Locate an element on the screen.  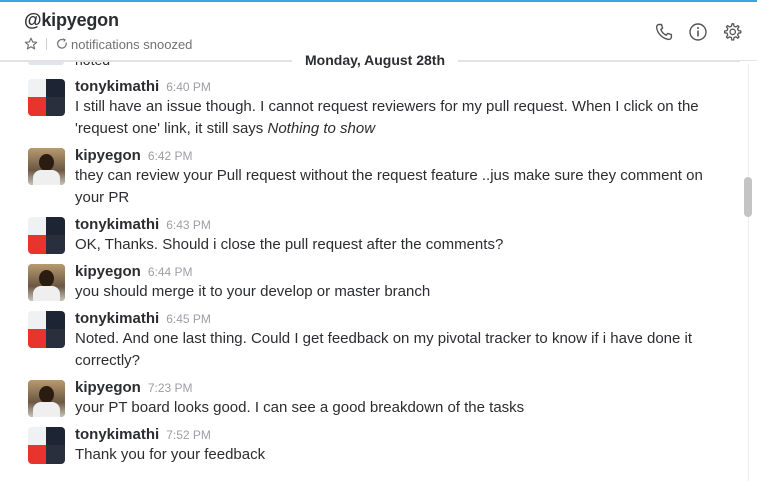
day-divider: Monday, August 28th is located at coordinates (378, 61).